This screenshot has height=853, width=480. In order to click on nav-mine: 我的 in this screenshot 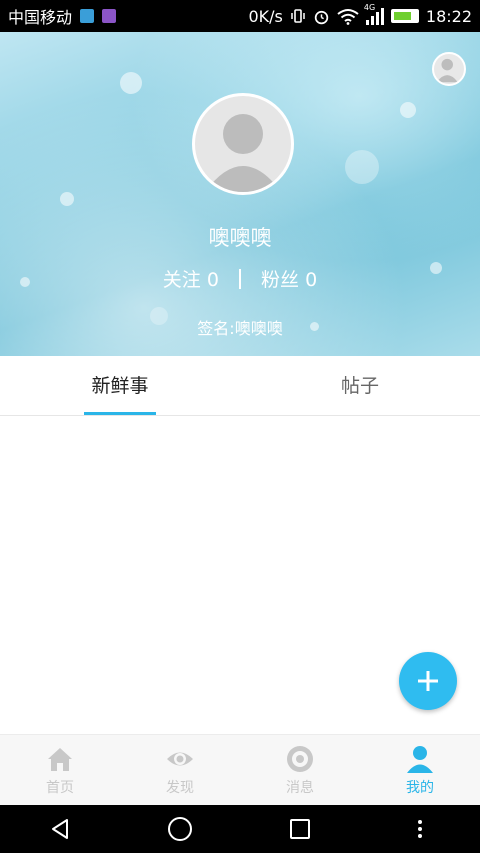, I will do `click(420, 770)`.